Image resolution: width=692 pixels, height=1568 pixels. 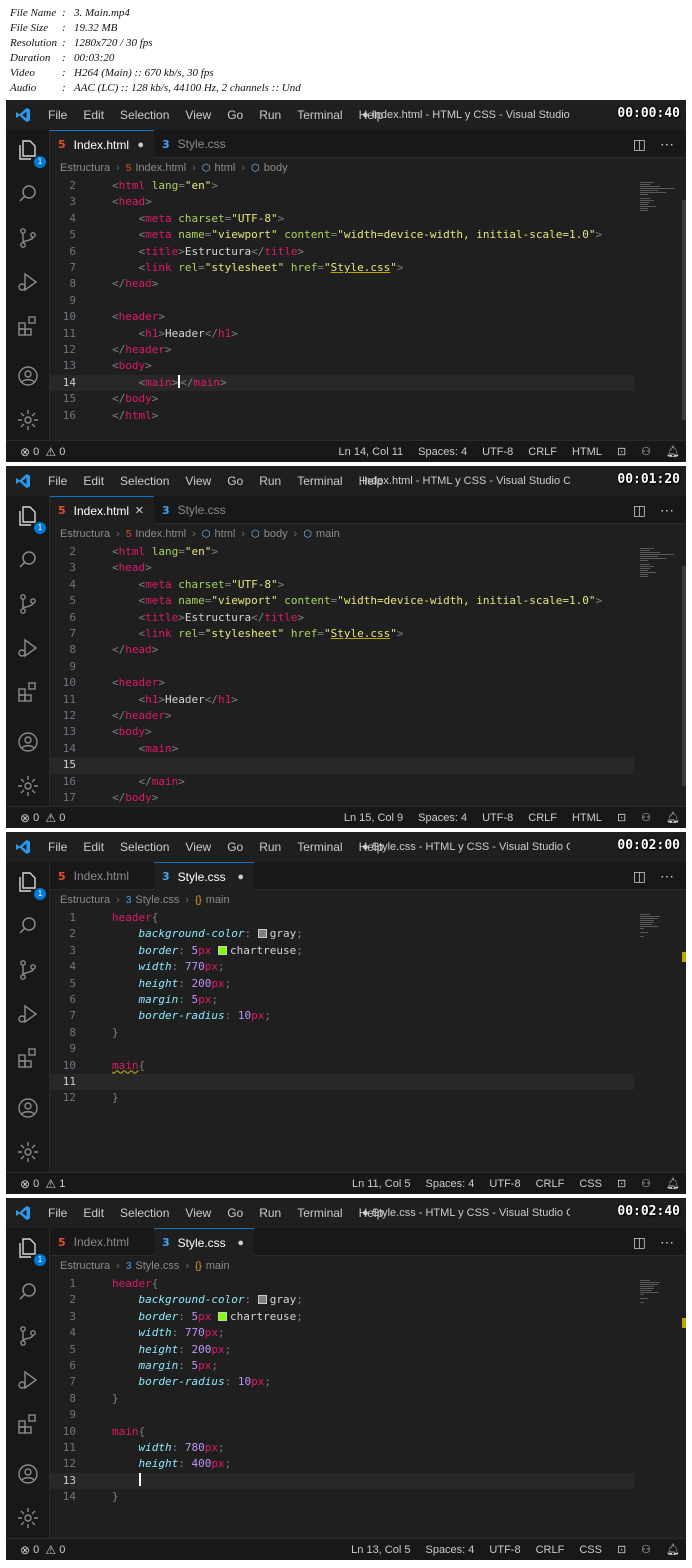 I want to click on search-icon, so click(x=28, y=194).